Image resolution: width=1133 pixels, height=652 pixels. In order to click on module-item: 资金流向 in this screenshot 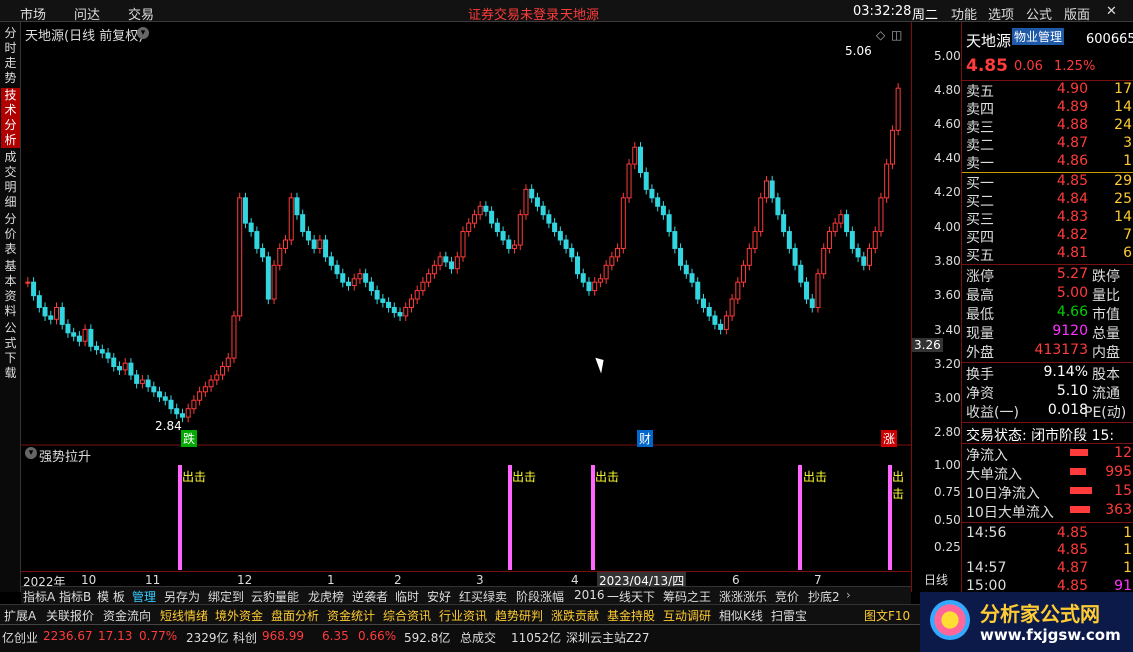, I will do `click(127, 615)`.